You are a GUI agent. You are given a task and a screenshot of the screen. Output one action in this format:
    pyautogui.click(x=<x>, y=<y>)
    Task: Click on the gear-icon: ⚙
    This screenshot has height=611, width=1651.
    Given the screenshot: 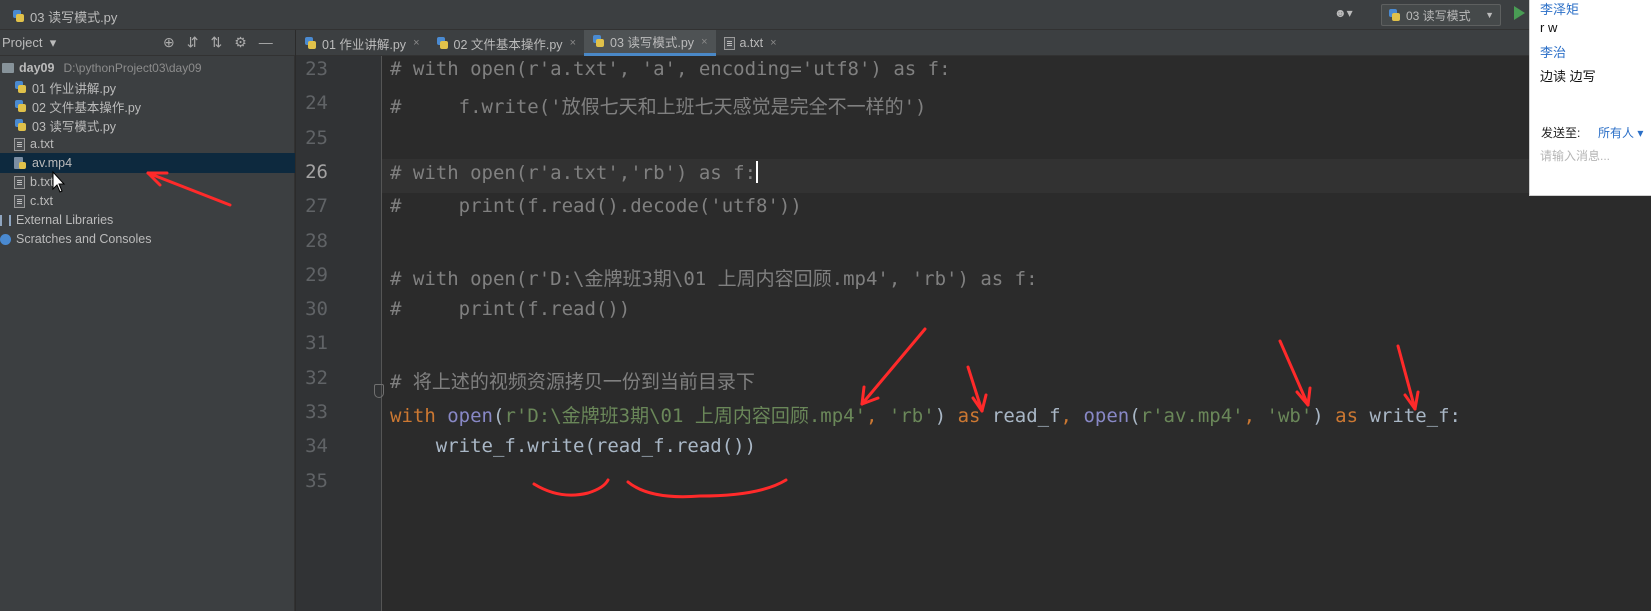 What is the action you would take?
    pyautogui.click(x=240, y=42)
    